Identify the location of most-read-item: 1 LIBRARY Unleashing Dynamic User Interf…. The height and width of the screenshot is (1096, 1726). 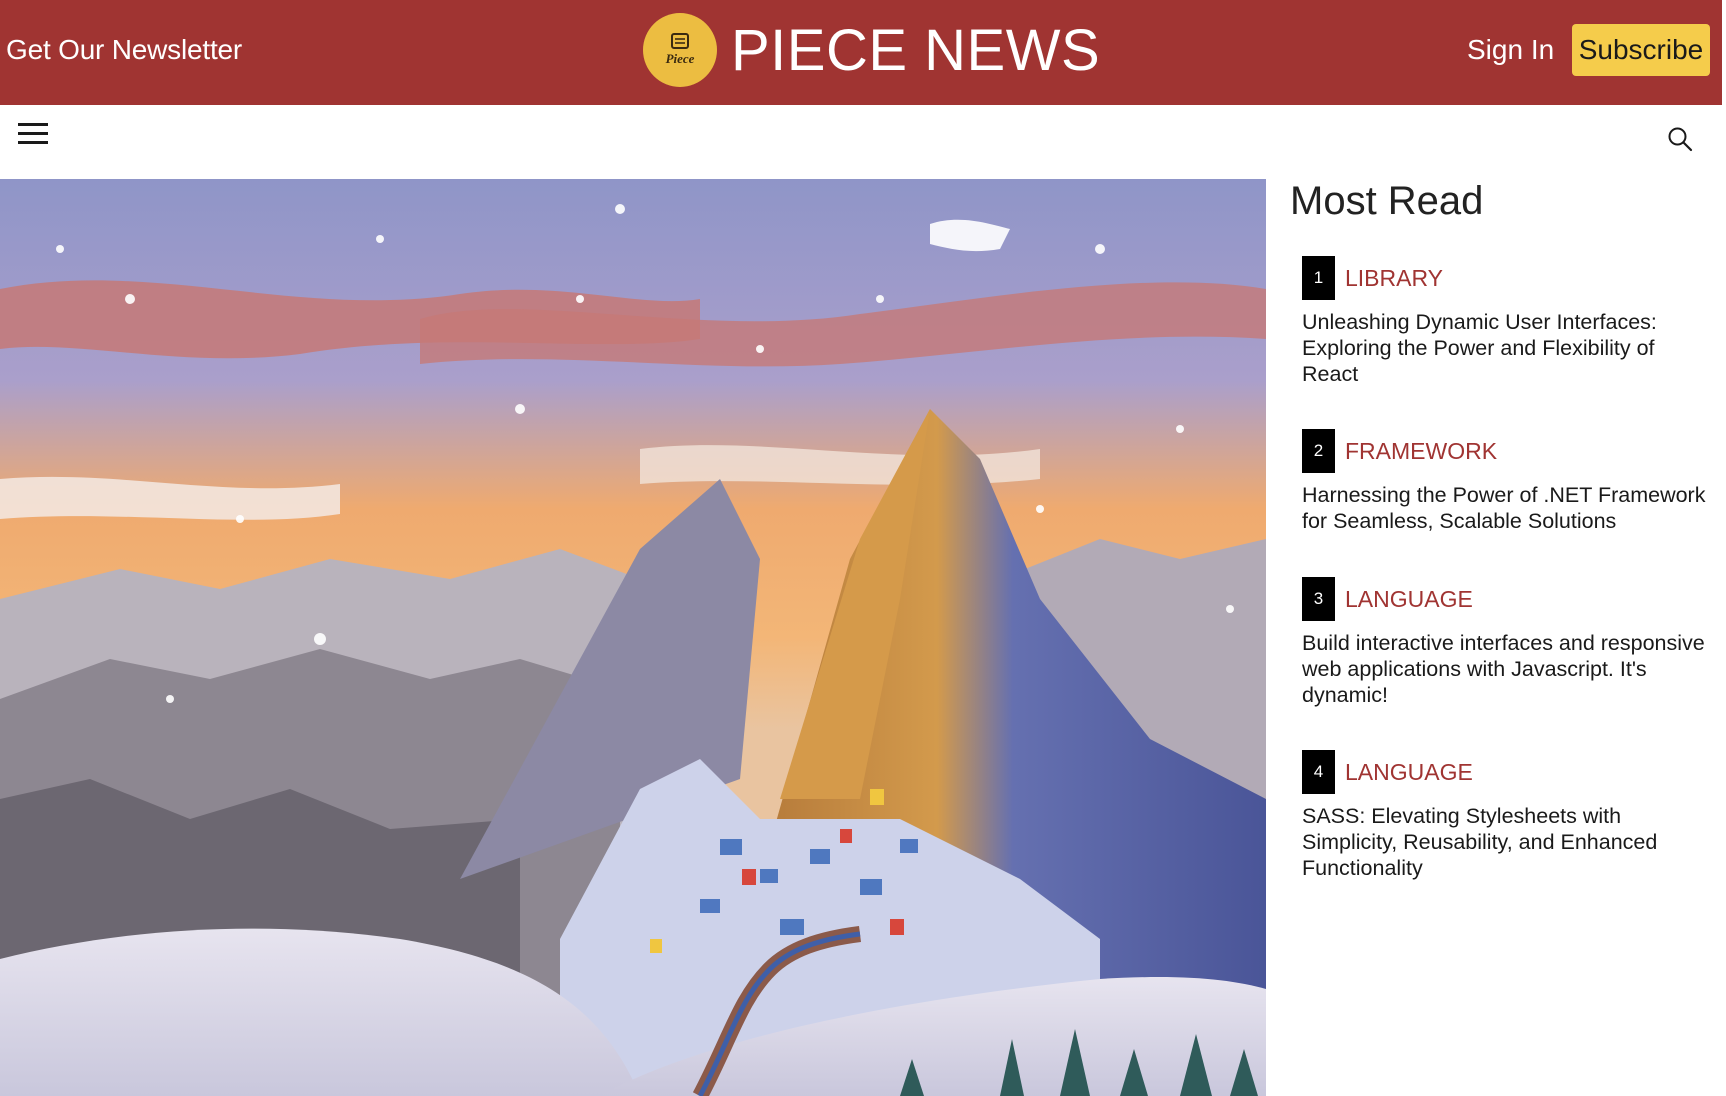
(1507, 321).